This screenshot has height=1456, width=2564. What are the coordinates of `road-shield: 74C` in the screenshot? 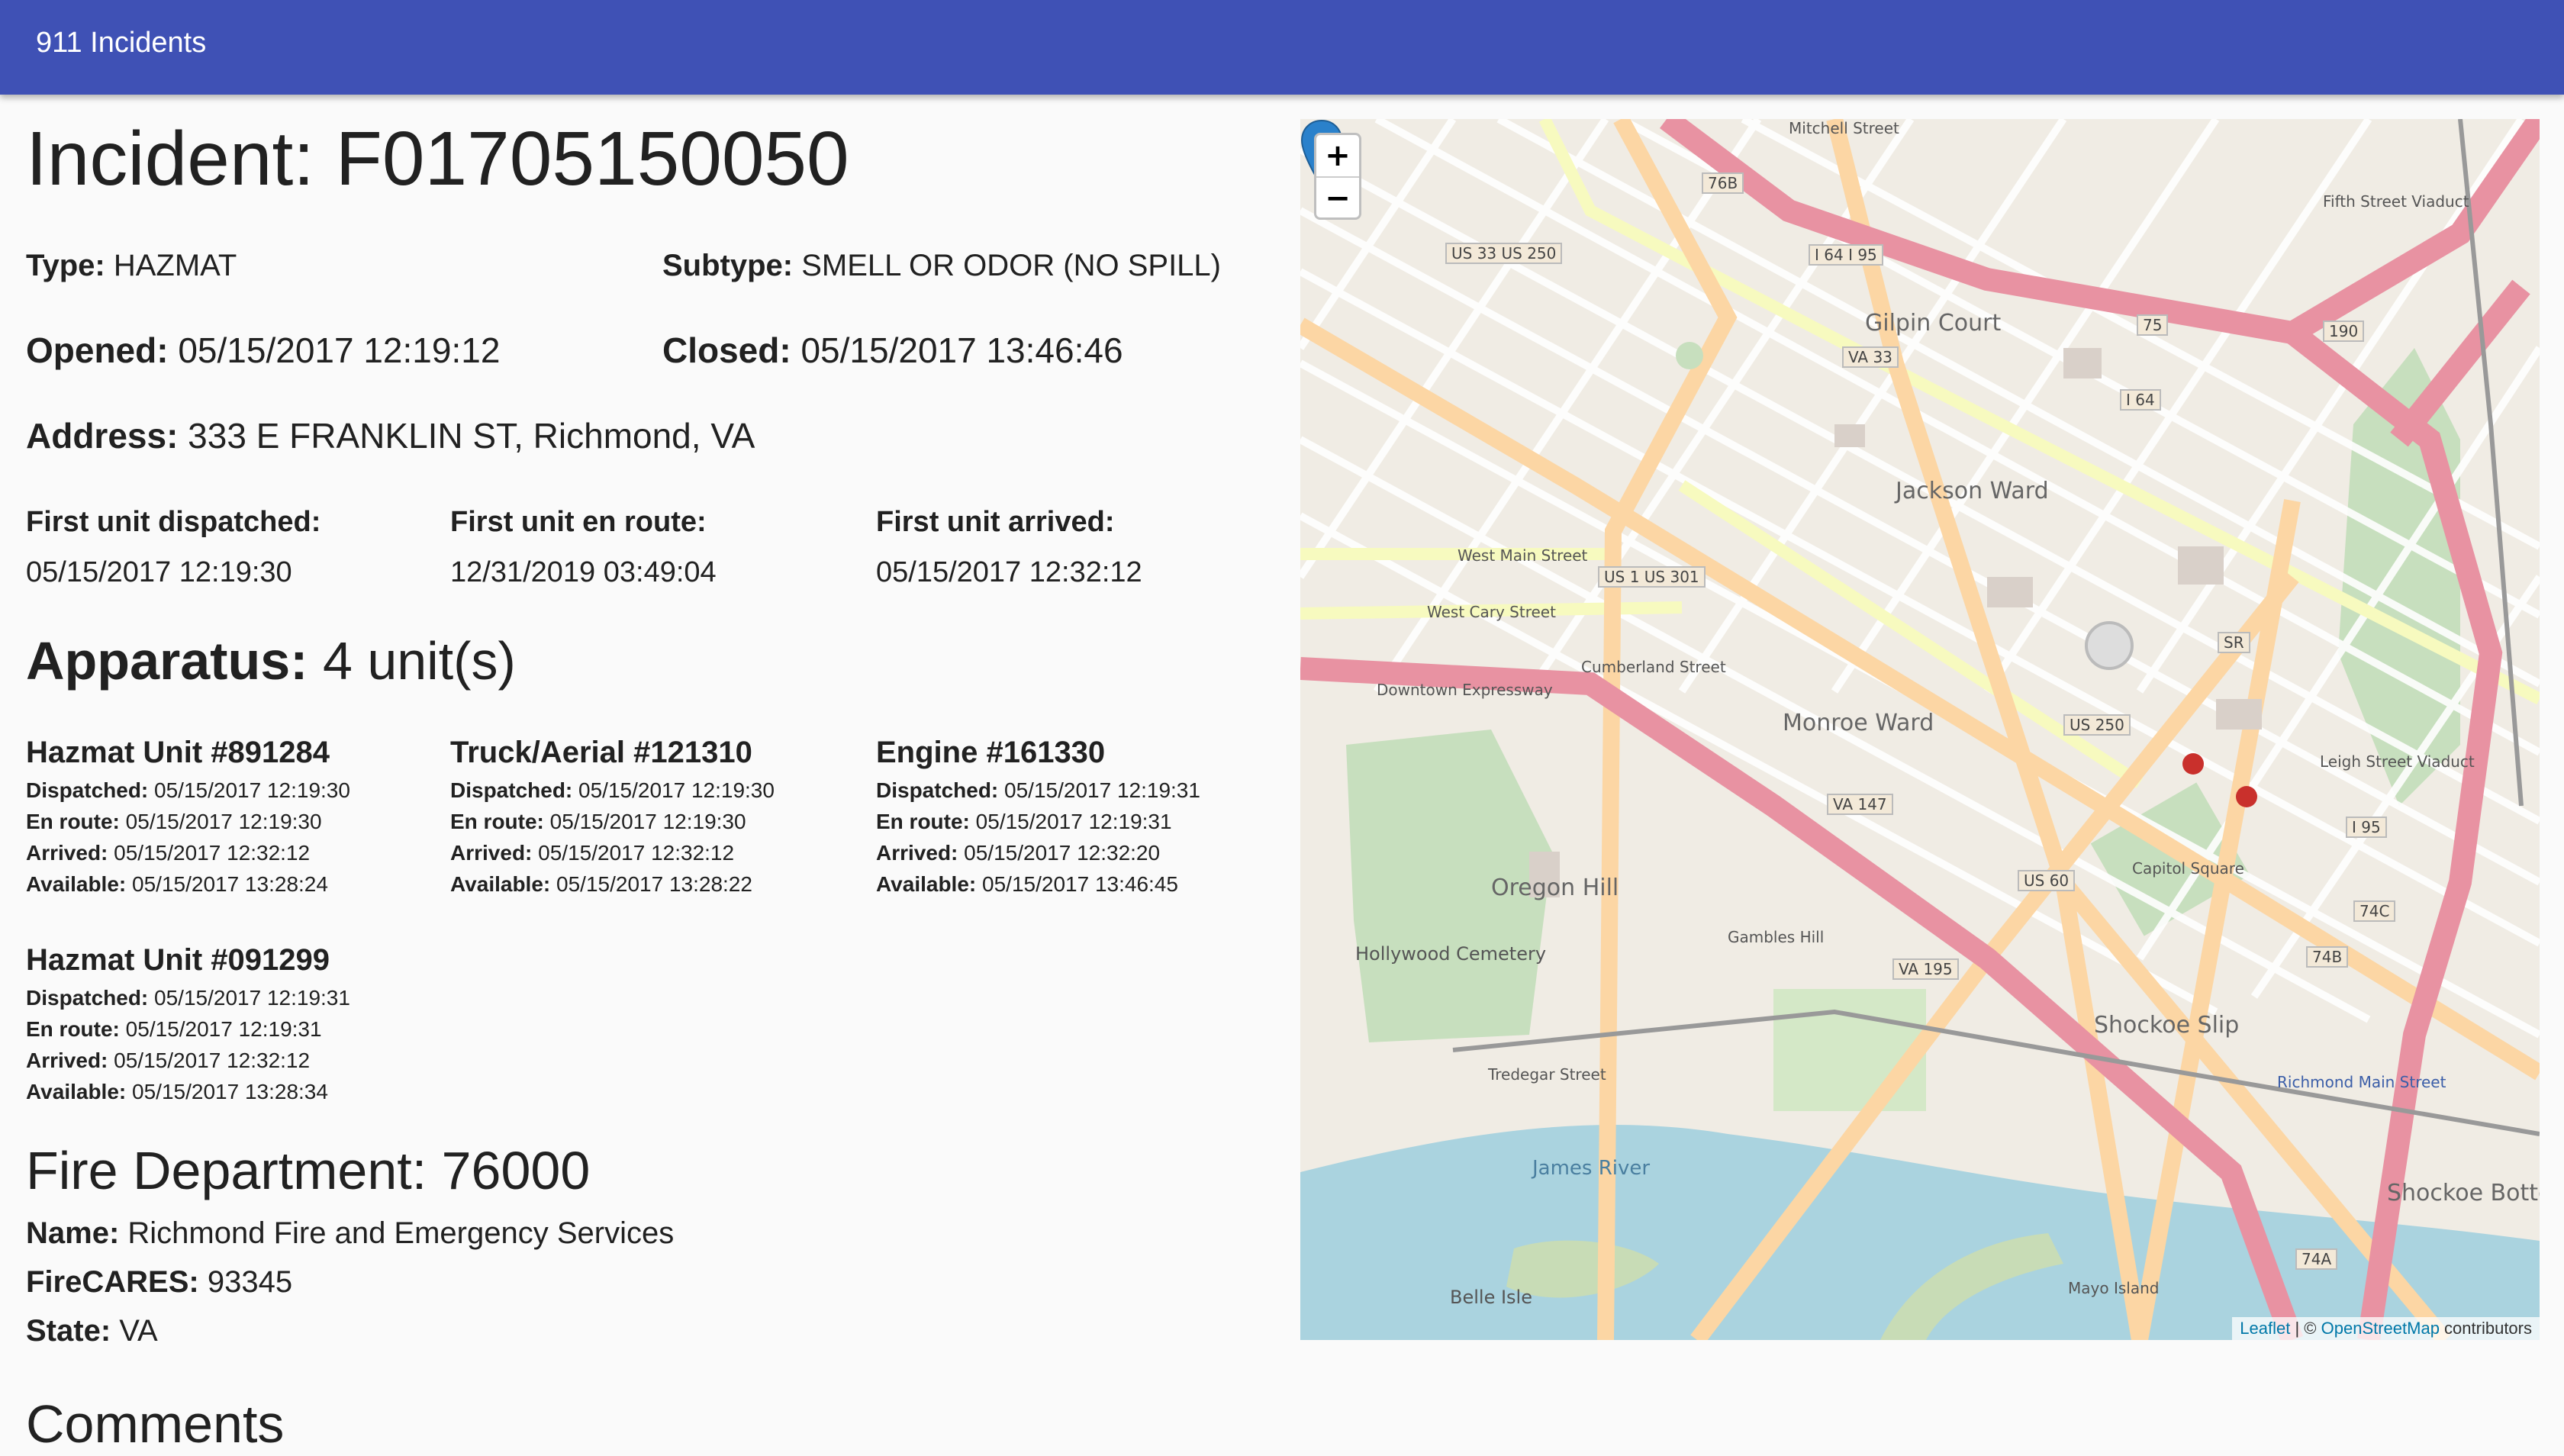 It's located at (2374, 911).